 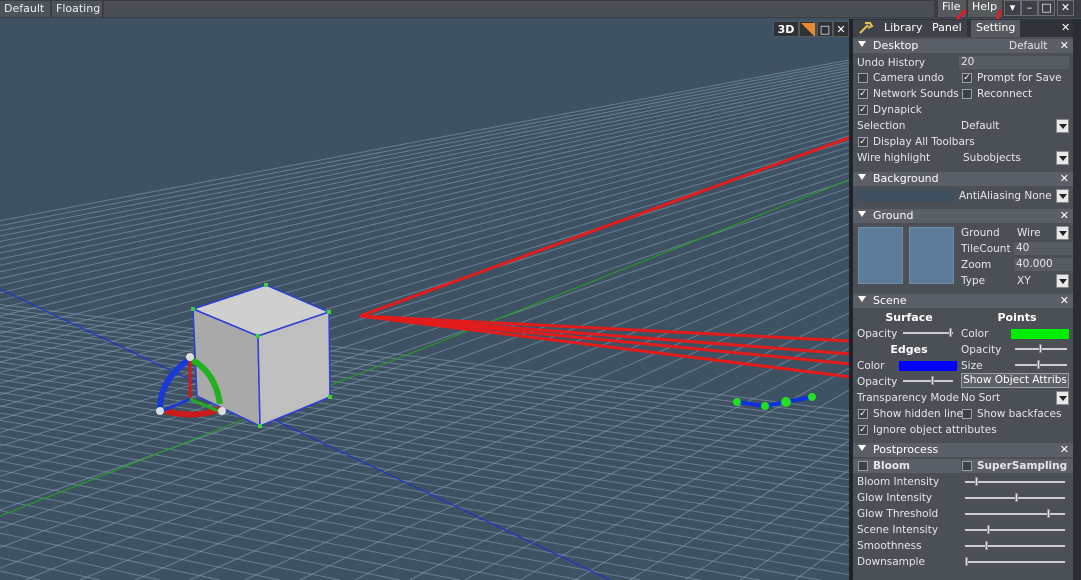 What do you see at coordinates (1029, 233) in the screenshot?
I see `ground-value: Wire` at bounding box center [1029, 233].